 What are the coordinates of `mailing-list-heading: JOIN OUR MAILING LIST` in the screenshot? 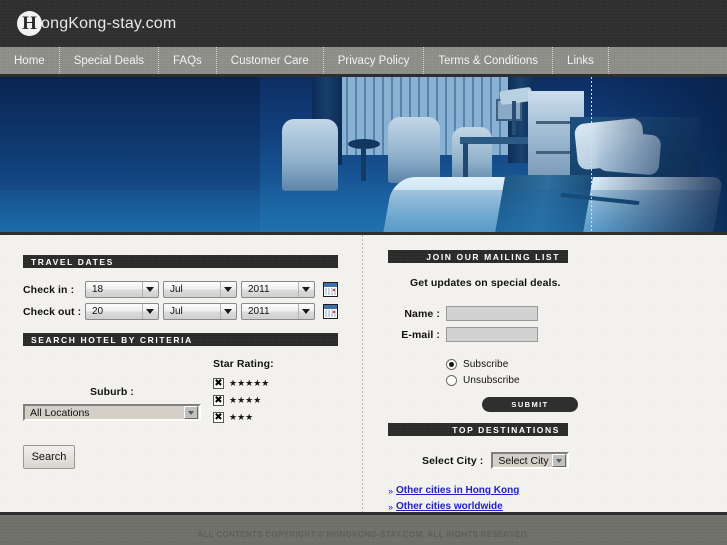 It's located at (478, 256).